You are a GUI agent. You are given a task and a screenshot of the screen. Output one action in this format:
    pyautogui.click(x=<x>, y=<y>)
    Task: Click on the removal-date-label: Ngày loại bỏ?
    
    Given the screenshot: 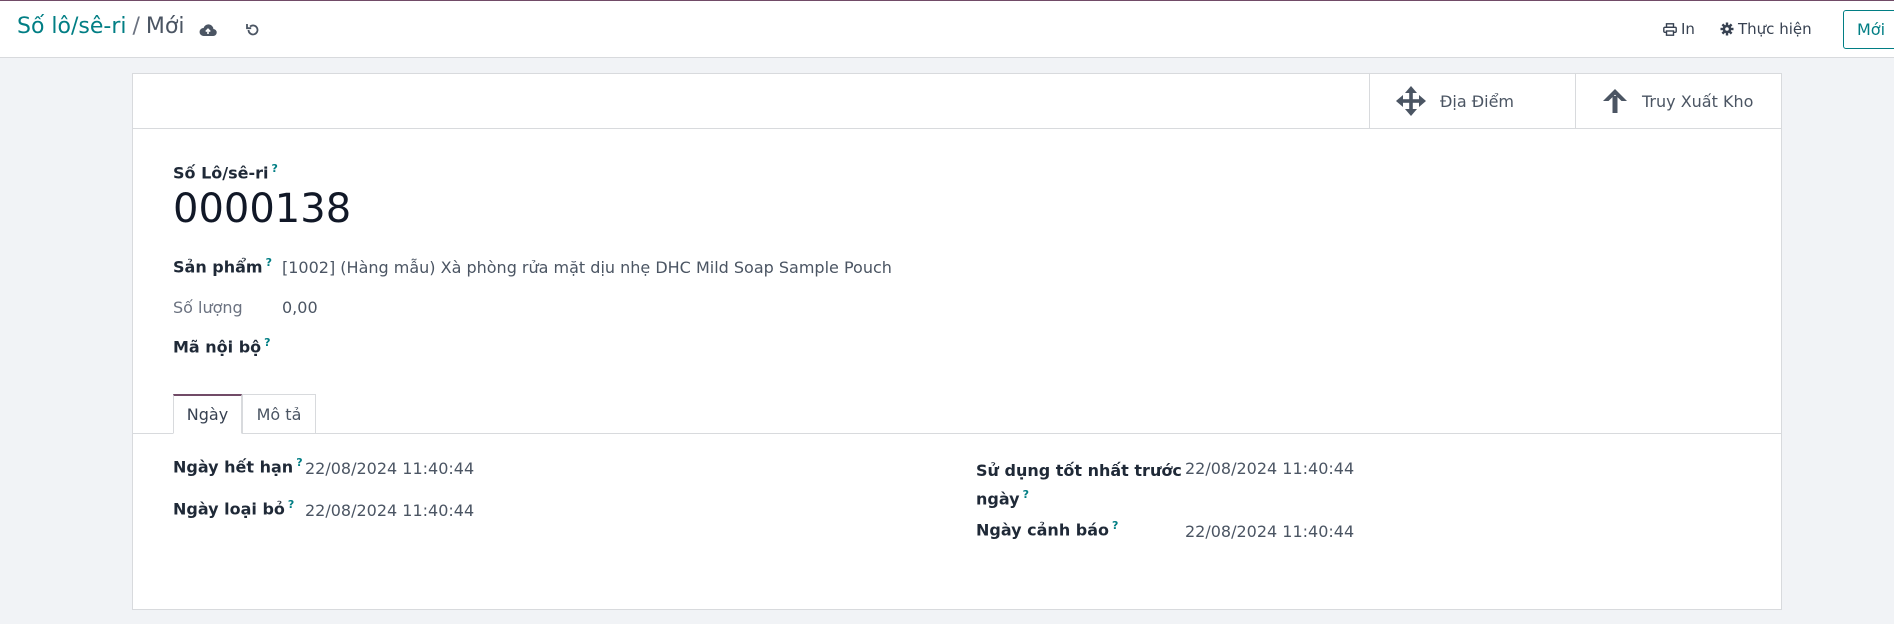 What is the action you would take?
    pyautogui.click(x=234, y=508)
    